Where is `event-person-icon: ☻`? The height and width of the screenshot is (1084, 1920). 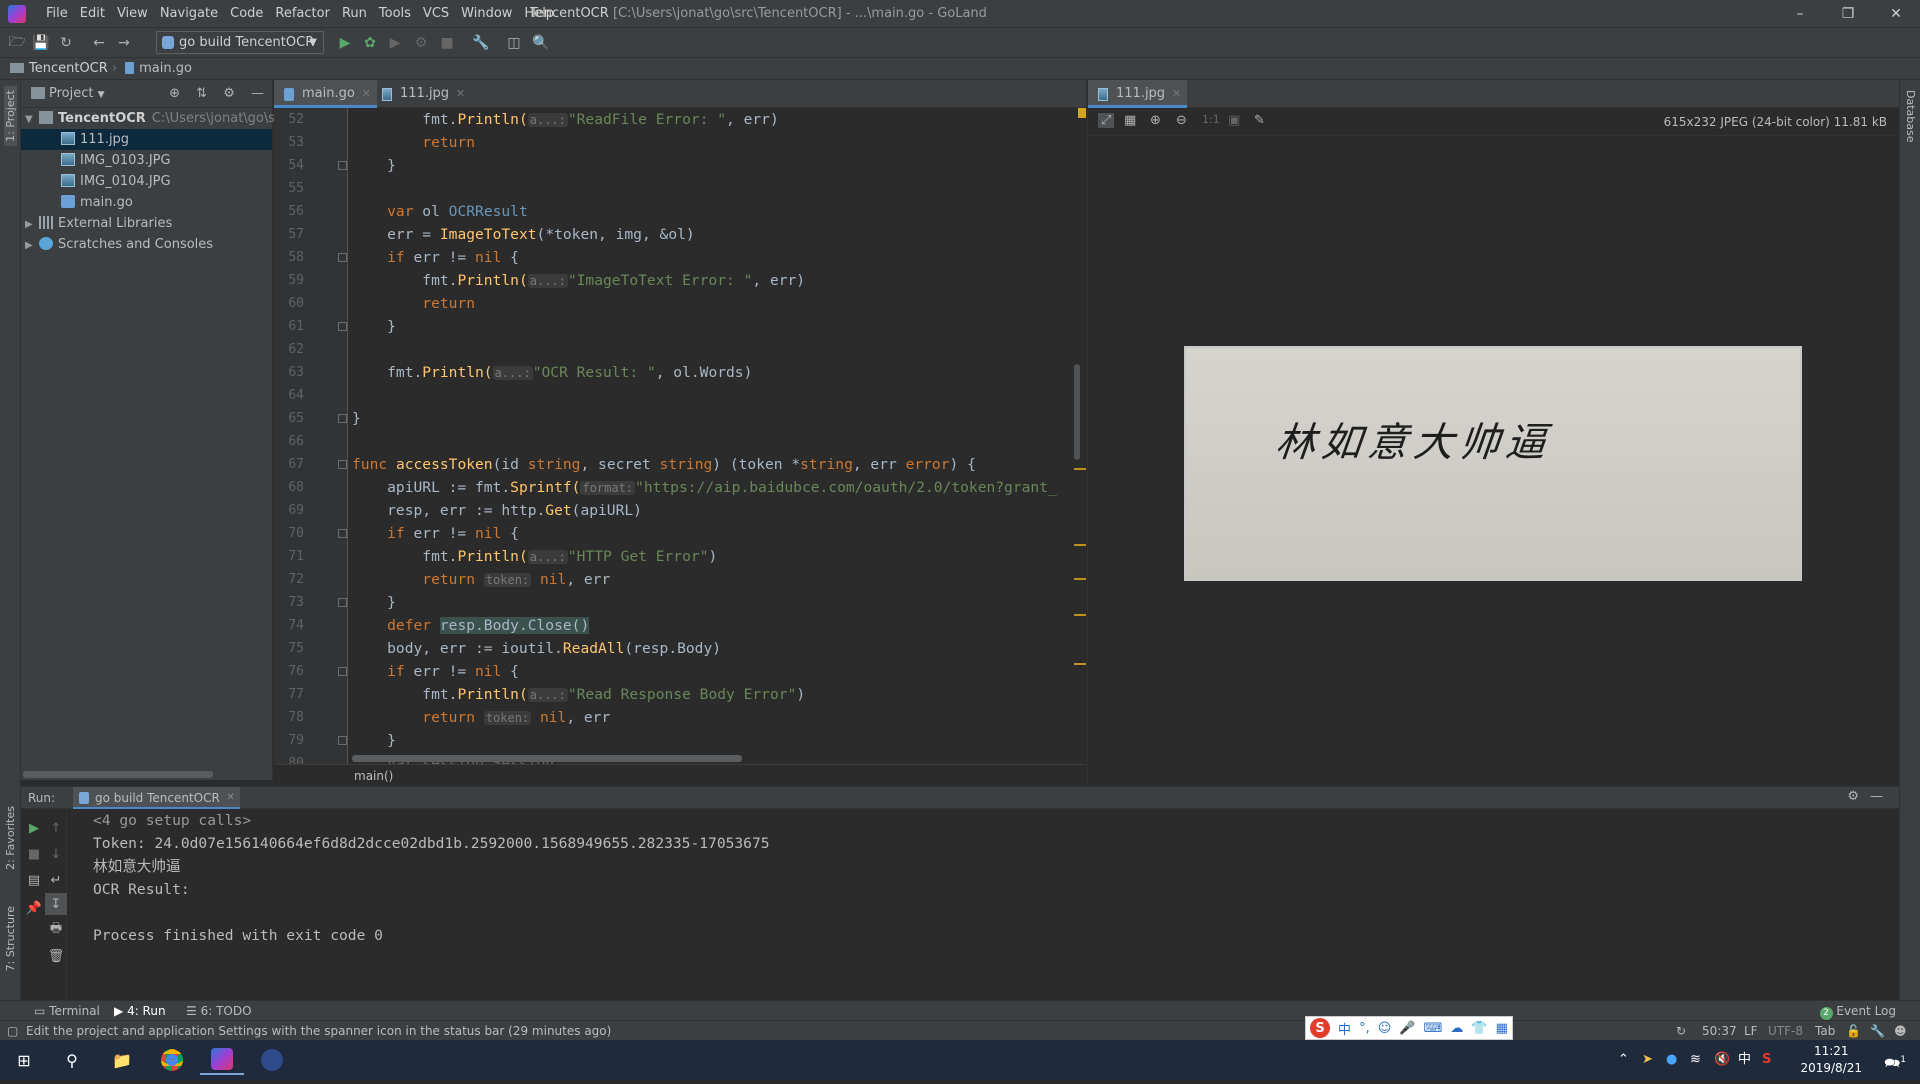 event-person-icon: ☻ is located at coordinates (1900, 1031).